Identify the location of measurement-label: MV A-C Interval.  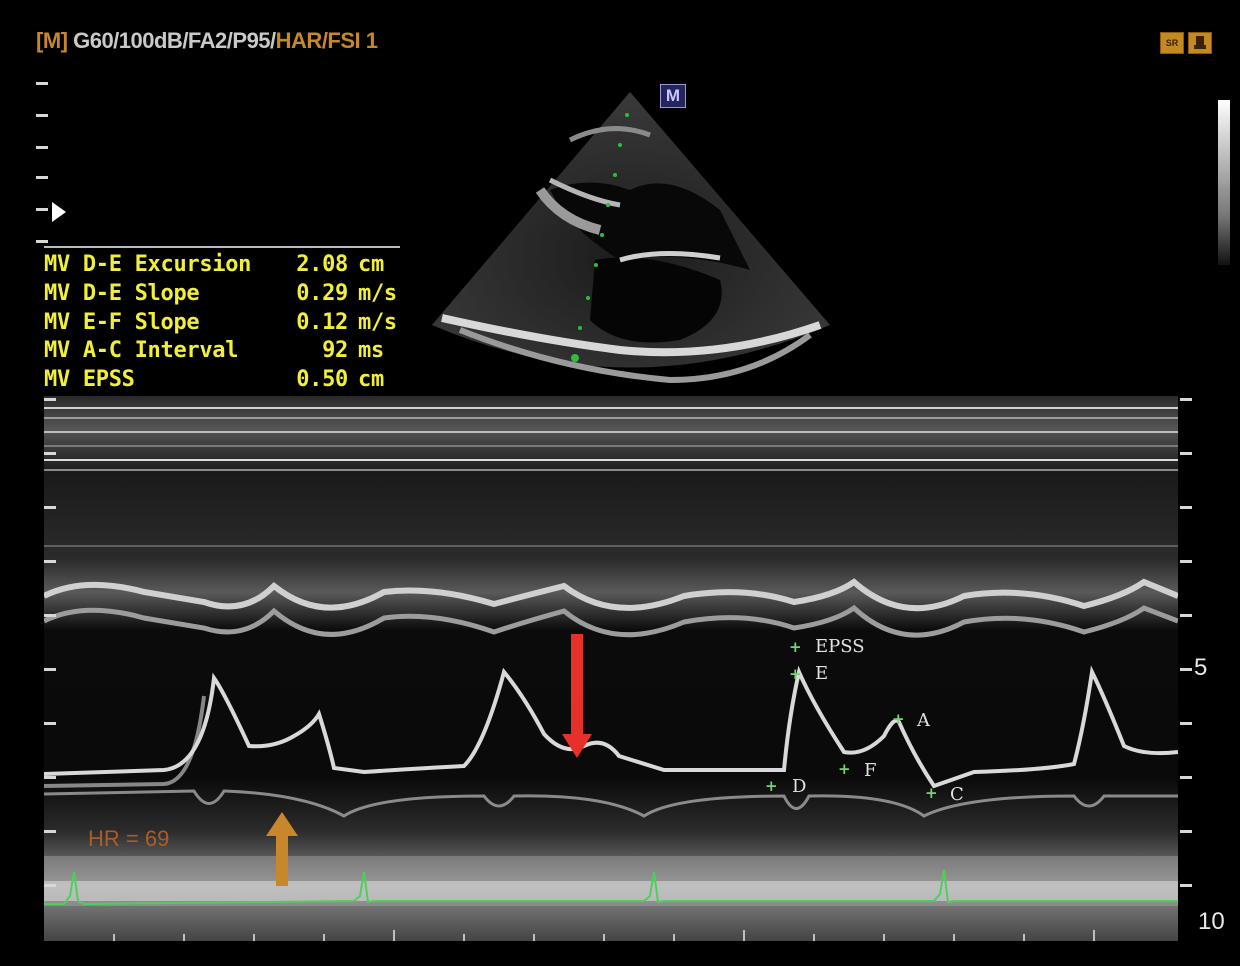
(141, 350).